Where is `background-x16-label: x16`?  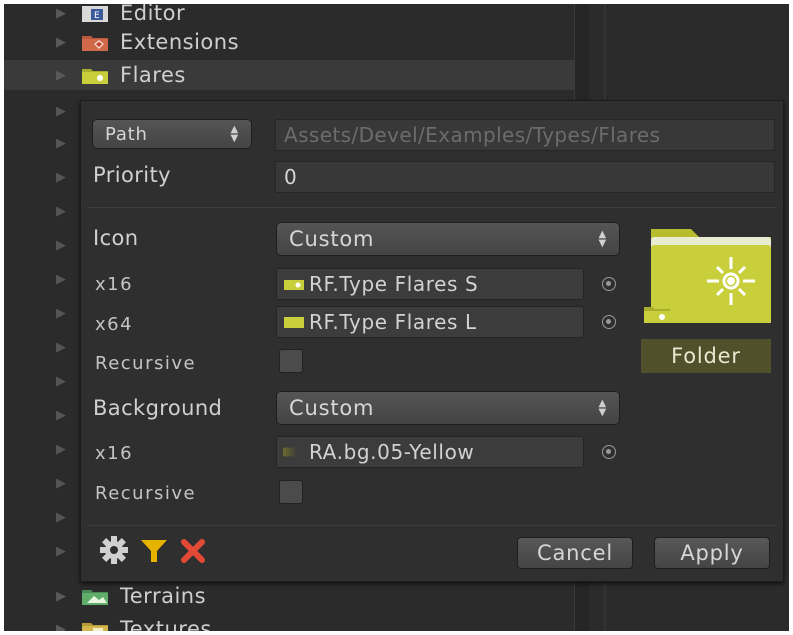
background-x16-label: x16 is located at coordinates (114, 453).